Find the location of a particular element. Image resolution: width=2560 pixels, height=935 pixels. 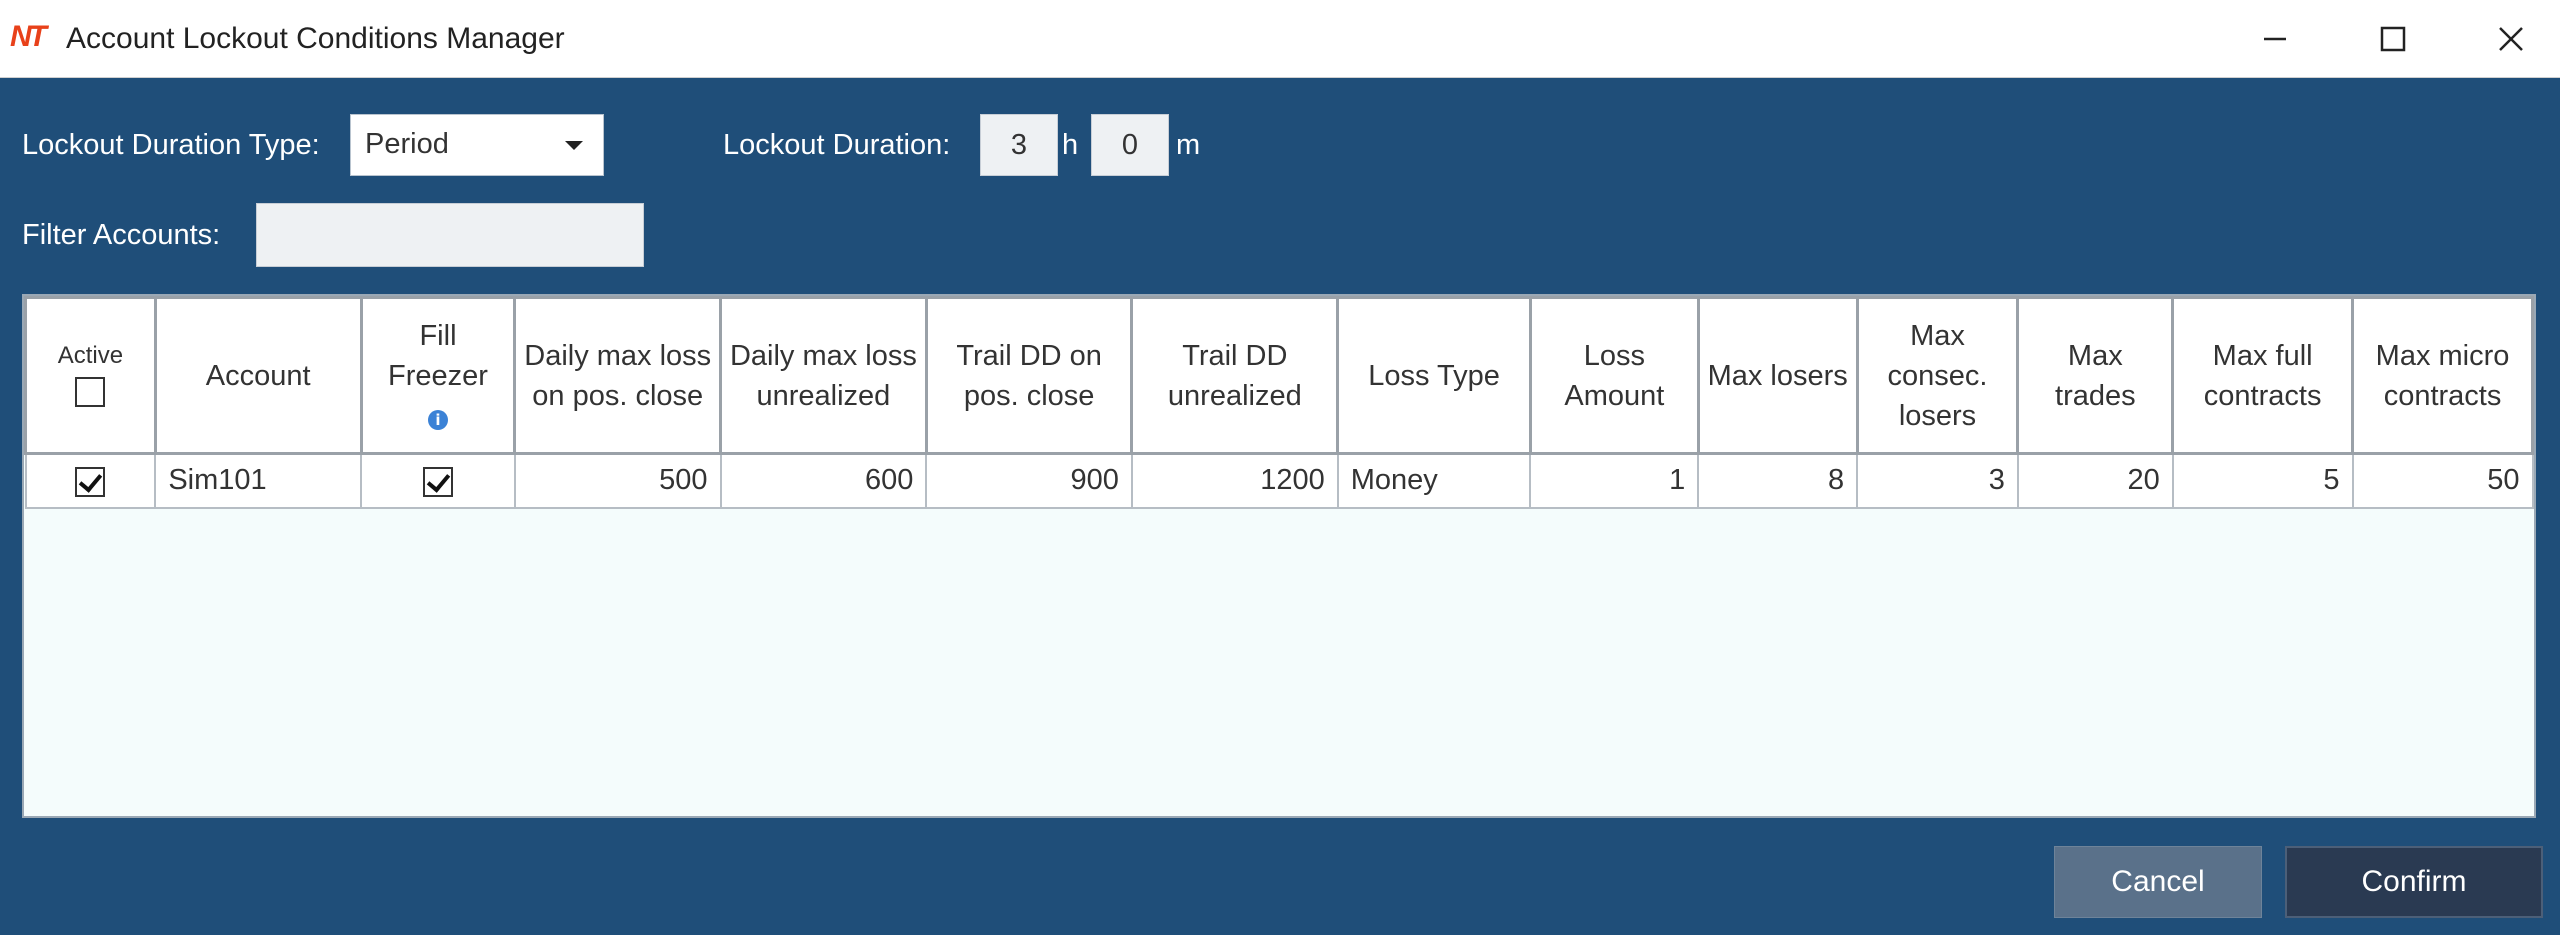

minutes-input: 0 is located at coordinates (1130, 145).